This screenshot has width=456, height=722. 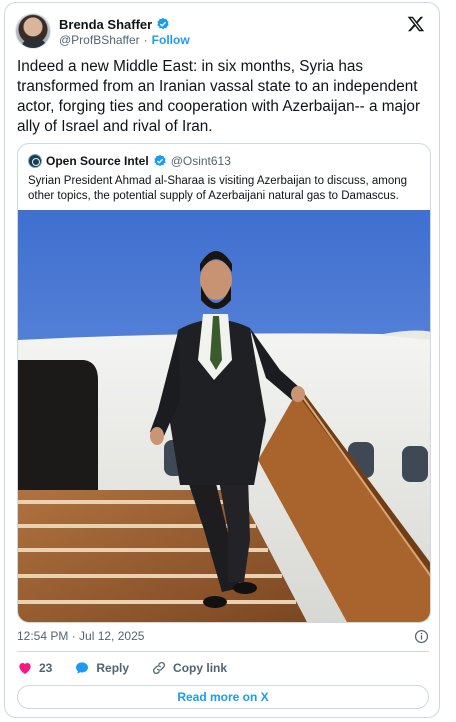 What do you see at coordinates (223, 637) in the screenshot?
I see `tweet-timestamp-row: 12:54 PM · Jul 12, 2025` at bounding box center [223, 637].